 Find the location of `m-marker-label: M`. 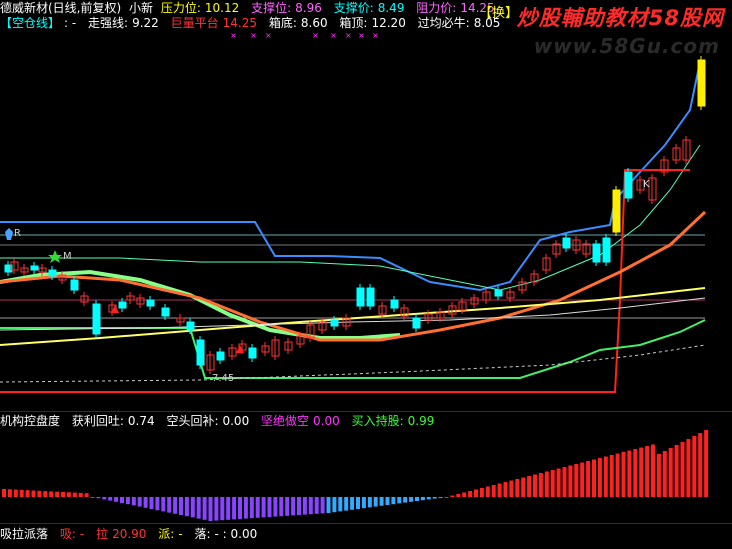

m-marker-label: M is located at coordinates (67, 256).